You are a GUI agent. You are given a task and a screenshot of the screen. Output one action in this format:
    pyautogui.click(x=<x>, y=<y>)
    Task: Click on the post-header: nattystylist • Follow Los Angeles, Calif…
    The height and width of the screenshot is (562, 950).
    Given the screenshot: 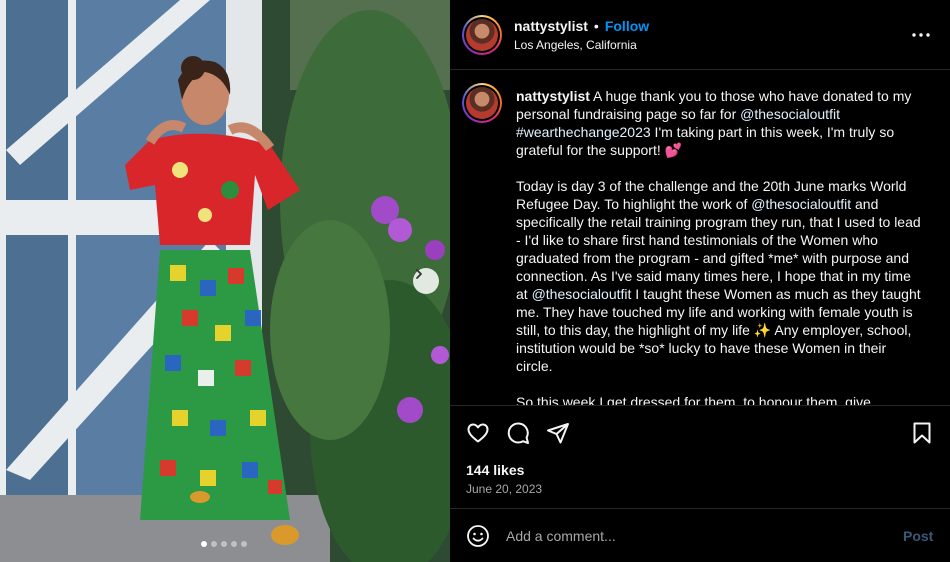 What is the action you would take?
    pyautogui.click(x=700, y=35)
    